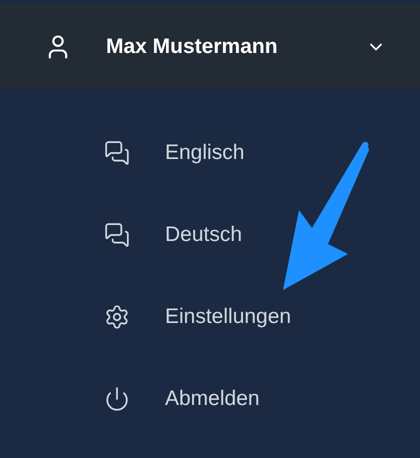  I want to click on power-icon, so click(117, 399).